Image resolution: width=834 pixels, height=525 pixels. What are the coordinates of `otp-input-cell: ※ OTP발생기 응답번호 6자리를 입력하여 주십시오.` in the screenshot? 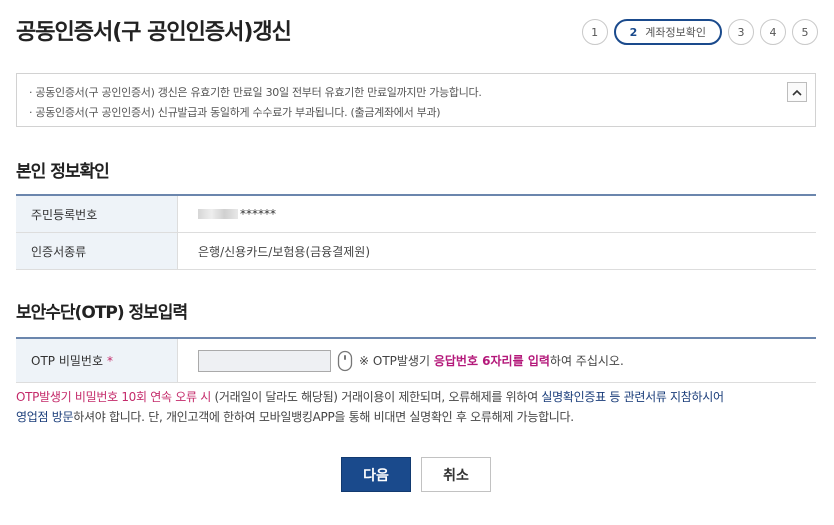 It's located at (497, 360).